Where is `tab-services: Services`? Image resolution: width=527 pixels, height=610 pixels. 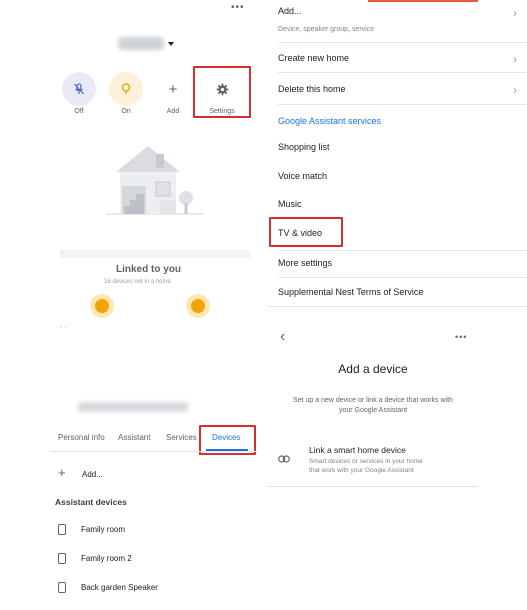
tab-services: Services is located at coordinates (181, 437).